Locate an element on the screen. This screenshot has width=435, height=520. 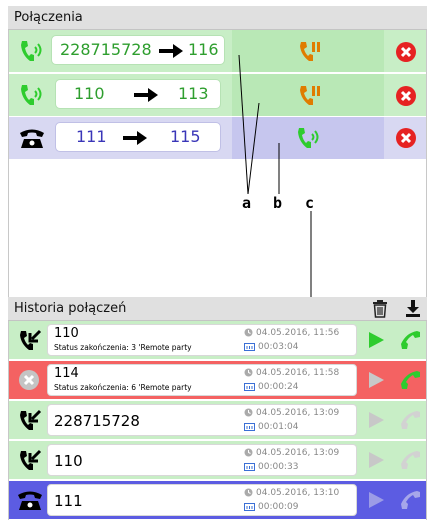
history-date-text: 04.05.2016, 13:10 is located at coordinates (298, 493).